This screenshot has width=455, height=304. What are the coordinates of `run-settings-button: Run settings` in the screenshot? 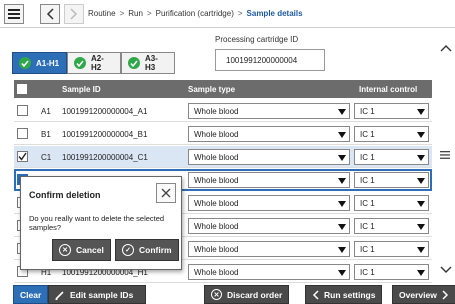 It's located at (344, 294).